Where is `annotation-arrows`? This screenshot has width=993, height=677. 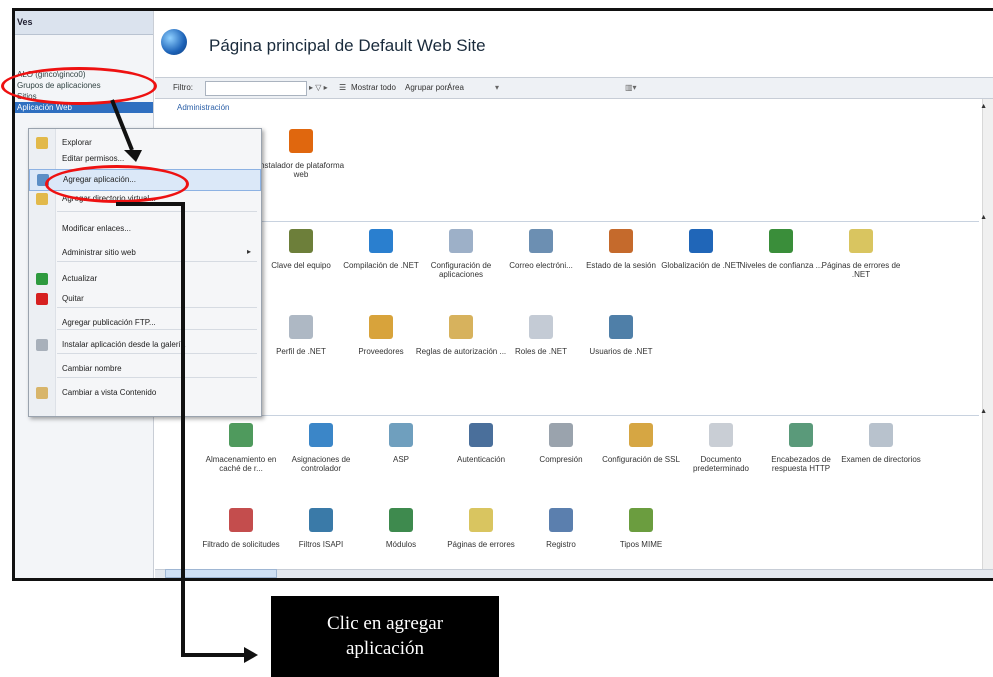
annotation-arrows is located at coordinates (184, 381).